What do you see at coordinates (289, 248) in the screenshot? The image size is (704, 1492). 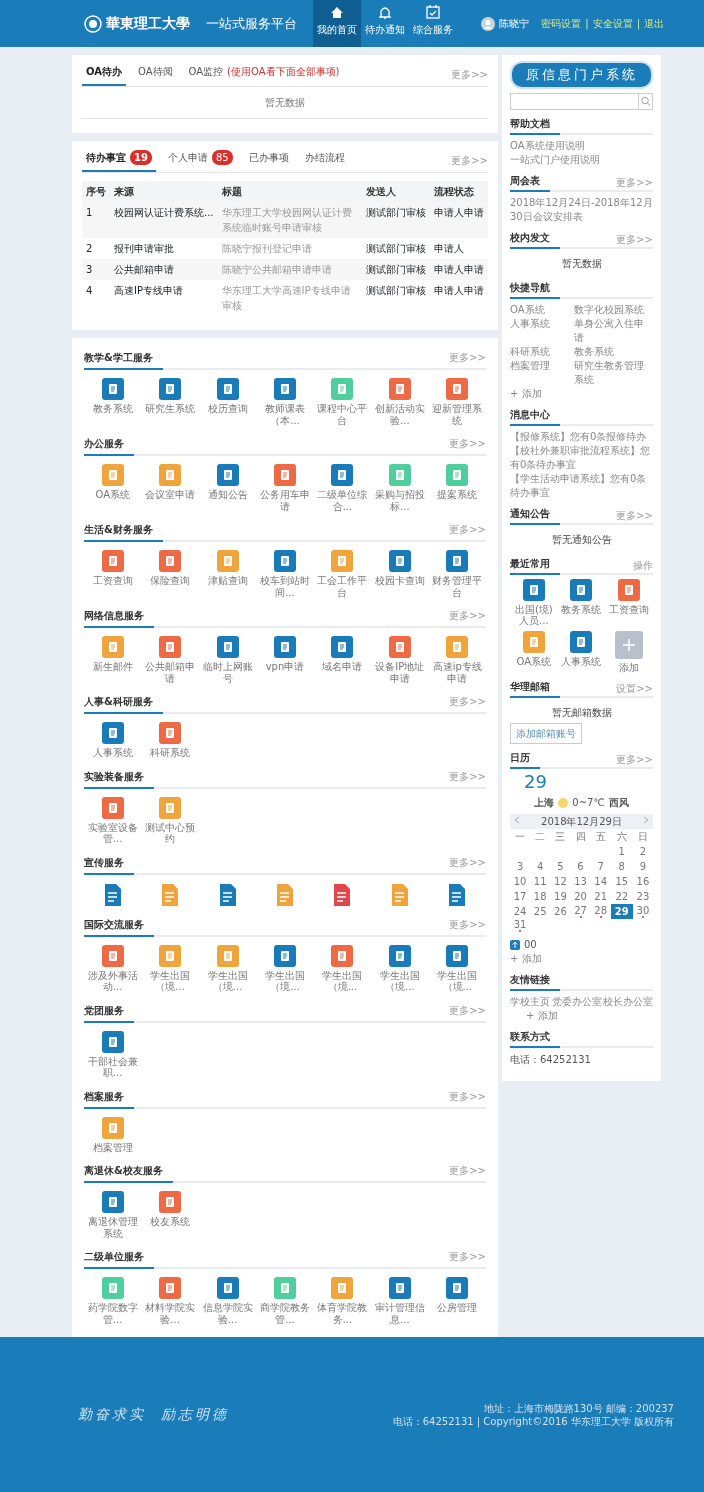 I see `table-cell: 陈晓宁报刊登记申请` at bounding box center [289, 248].